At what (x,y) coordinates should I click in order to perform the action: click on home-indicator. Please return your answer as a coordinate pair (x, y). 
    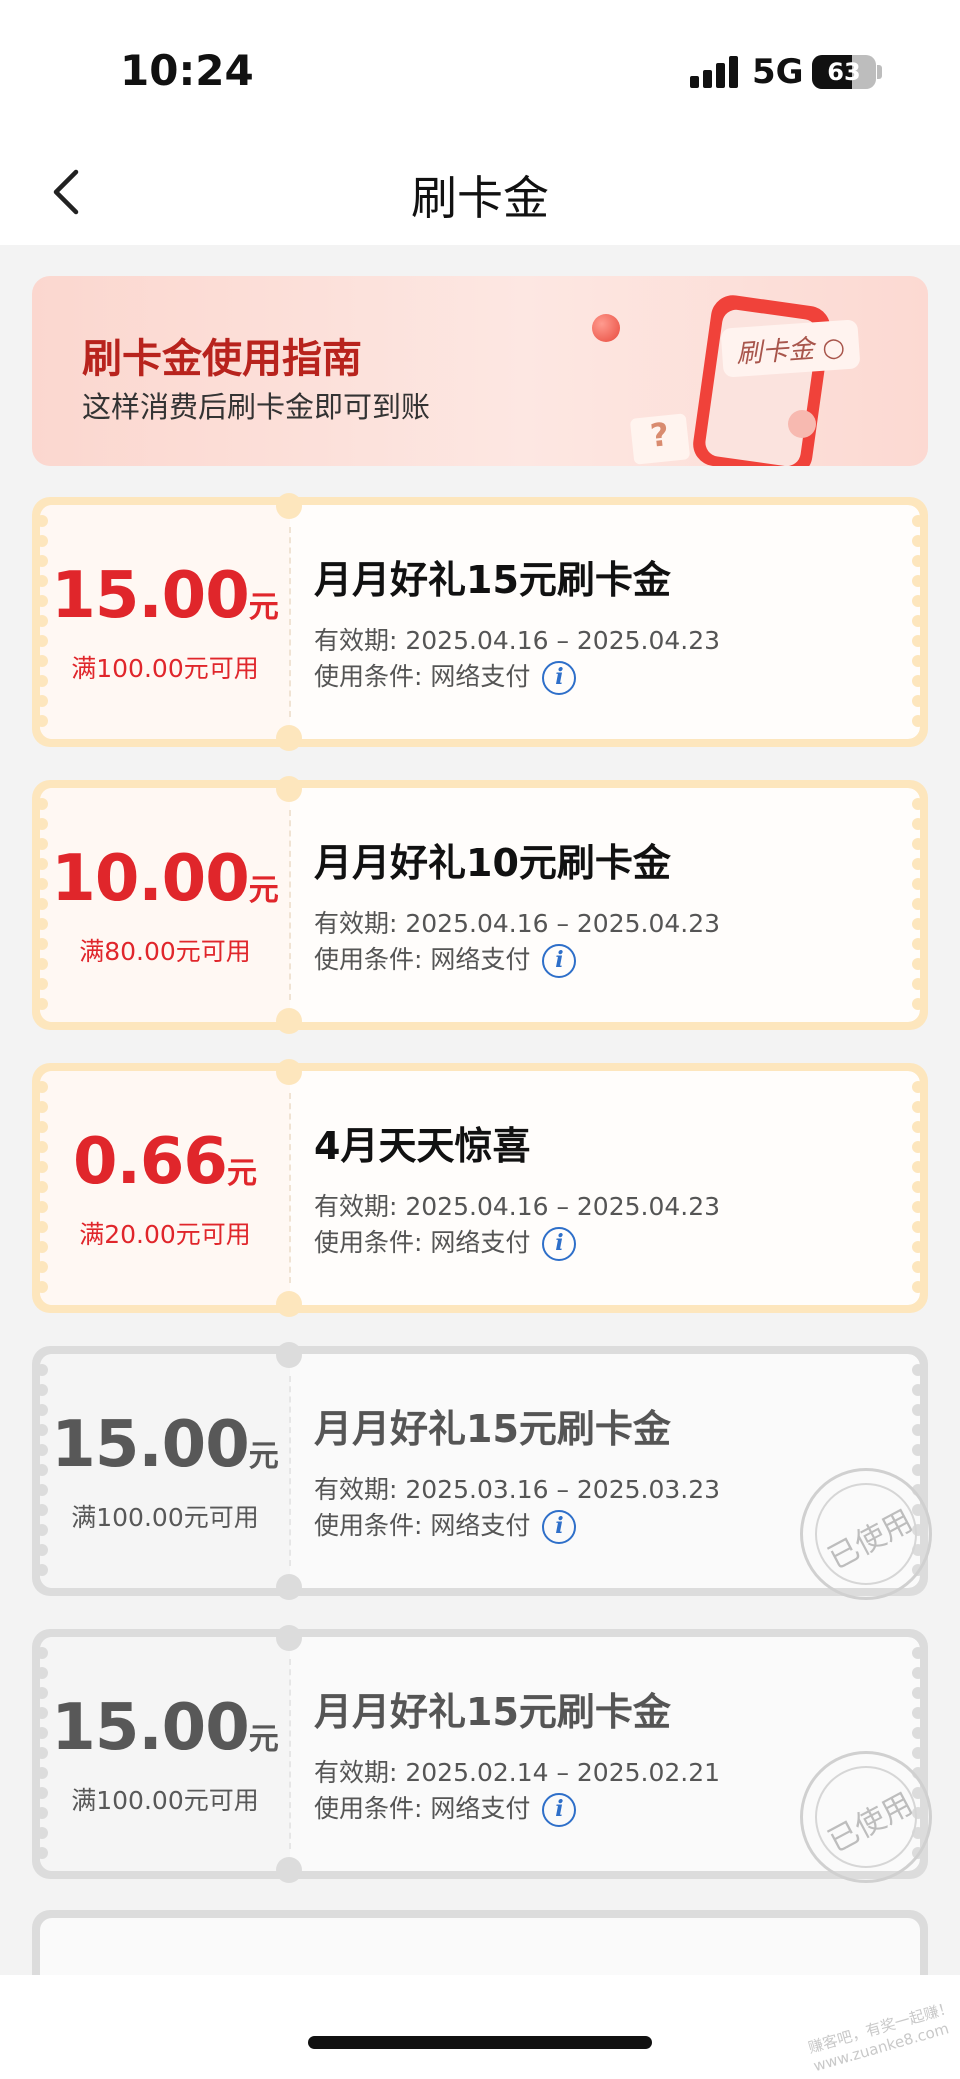
    Looking at the image, I should click on (480, 2042).